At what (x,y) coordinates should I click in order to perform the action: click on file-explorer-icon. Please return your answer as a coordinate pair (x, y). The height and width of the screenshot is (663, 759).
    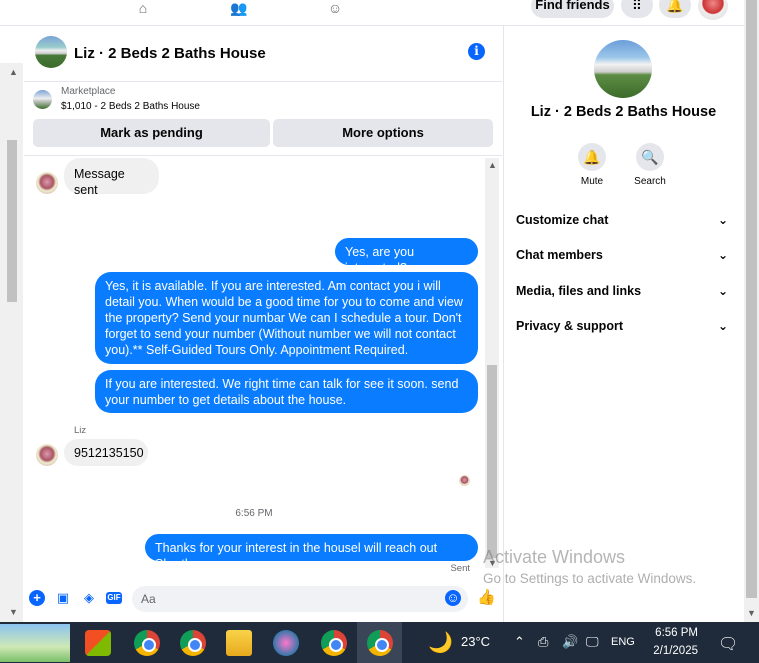
    Looking at the image, I should click on (239, 643).